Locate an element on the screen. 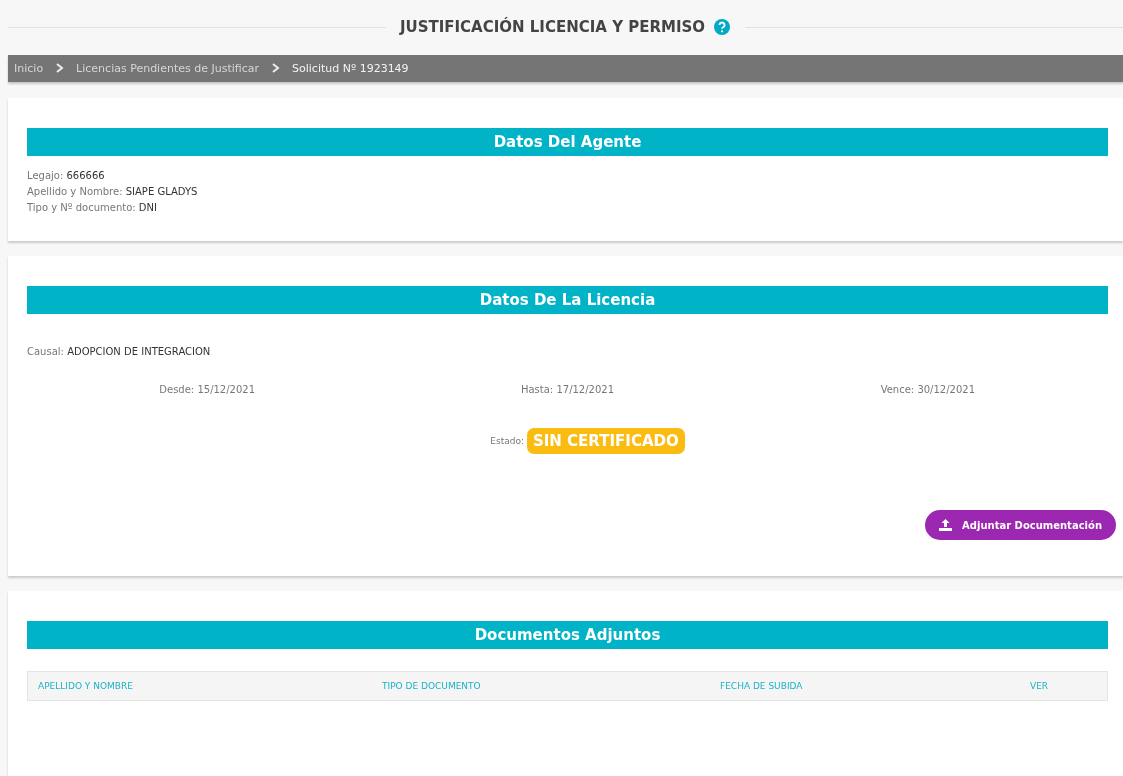  column-header: VER is located at coordinates (1040, 686).